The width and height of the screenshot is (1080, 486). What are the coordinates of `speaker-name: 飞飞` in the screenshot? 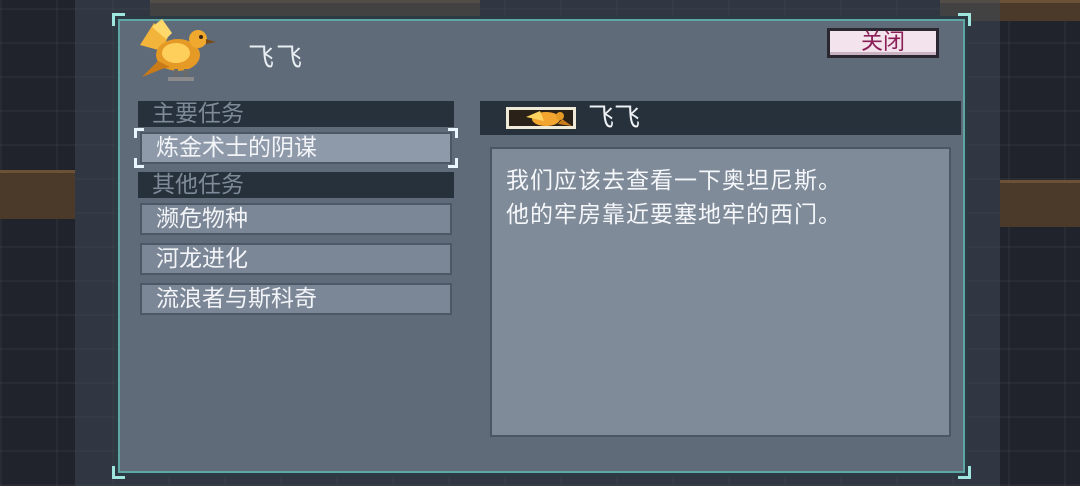 It's located at (614, 118).